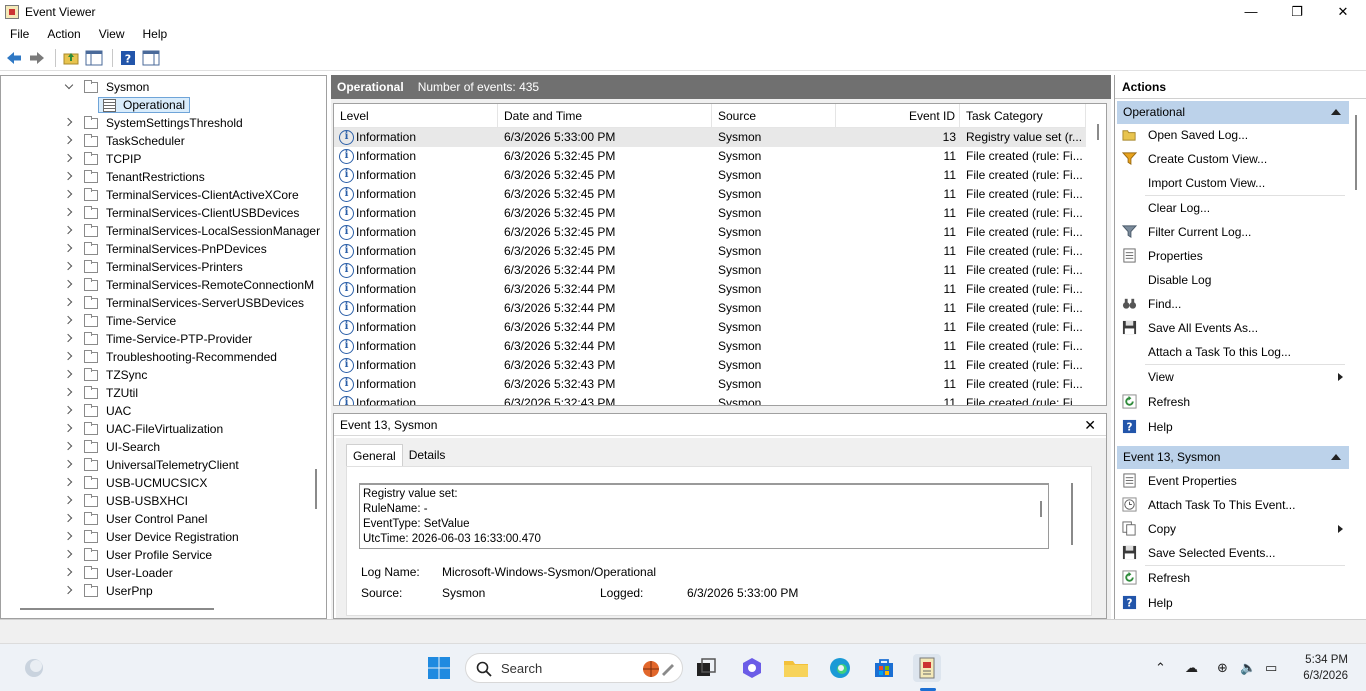 This screenshot has height=691, width=1366. I want to click on section-event: Event 13, Sysmon, so click(1233, 457).